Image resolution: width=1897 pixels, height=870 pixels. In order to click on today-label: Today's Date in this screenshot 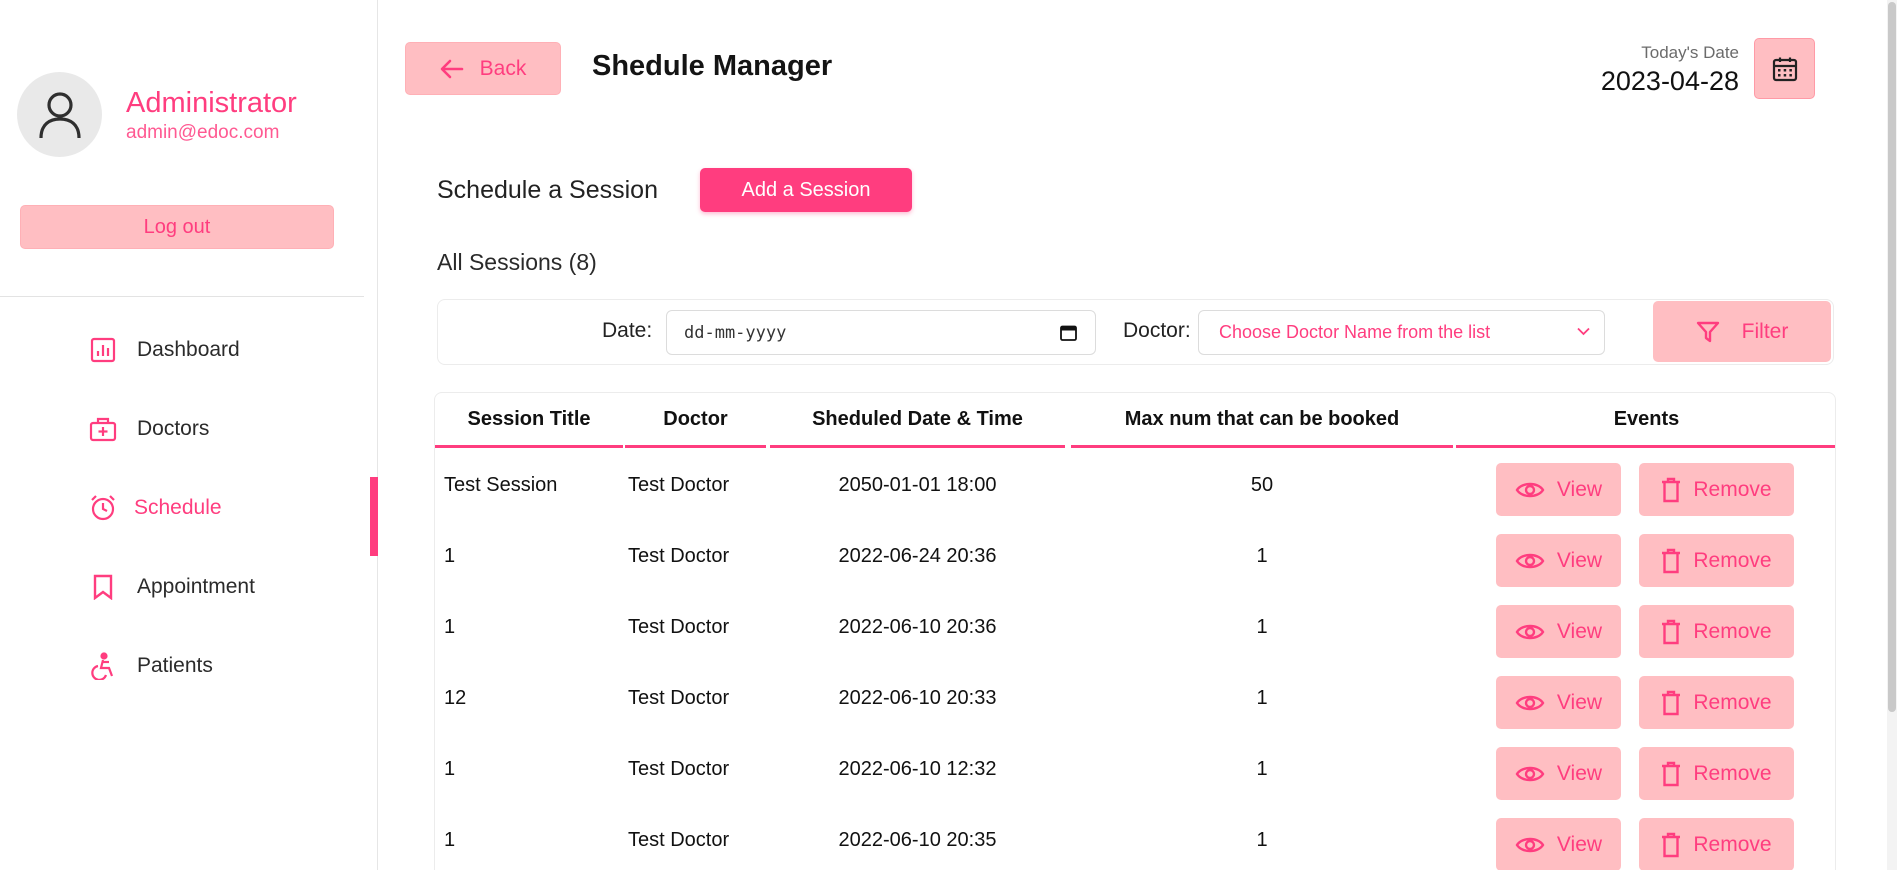, I will do `click(1690, 52)`.